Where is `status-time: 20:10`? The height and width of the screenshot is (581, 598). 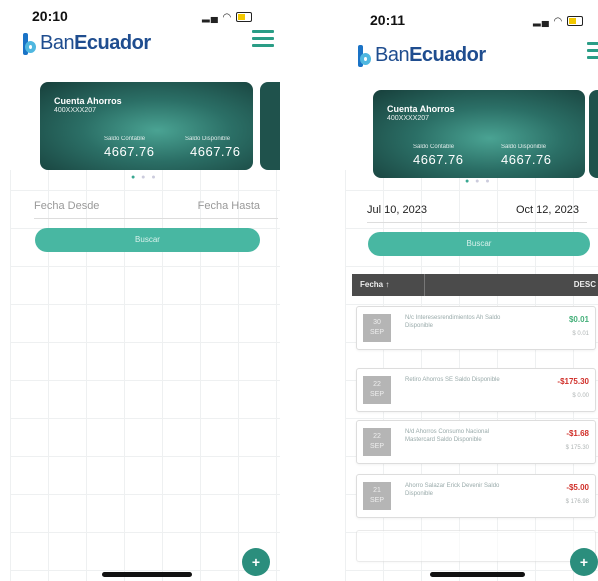 status-time: 20:10 is located at coordinates (50, 16).